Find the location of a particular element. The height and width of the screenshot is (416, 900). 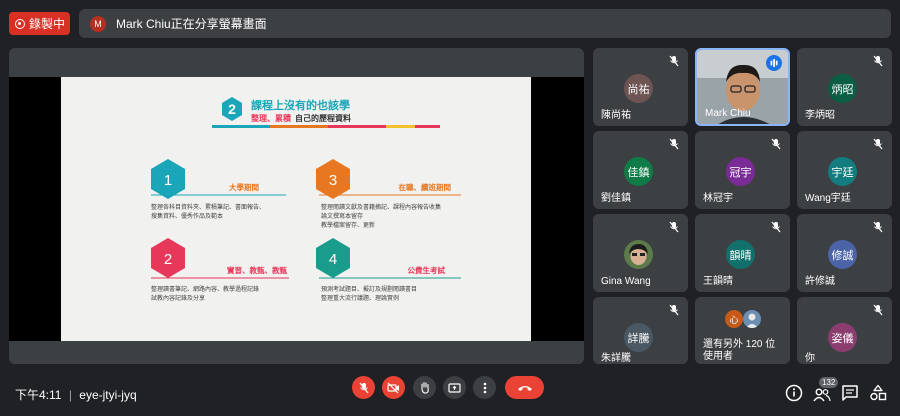

section-3-heading: 在職、續班期間 is located at coordinates (425, 187).